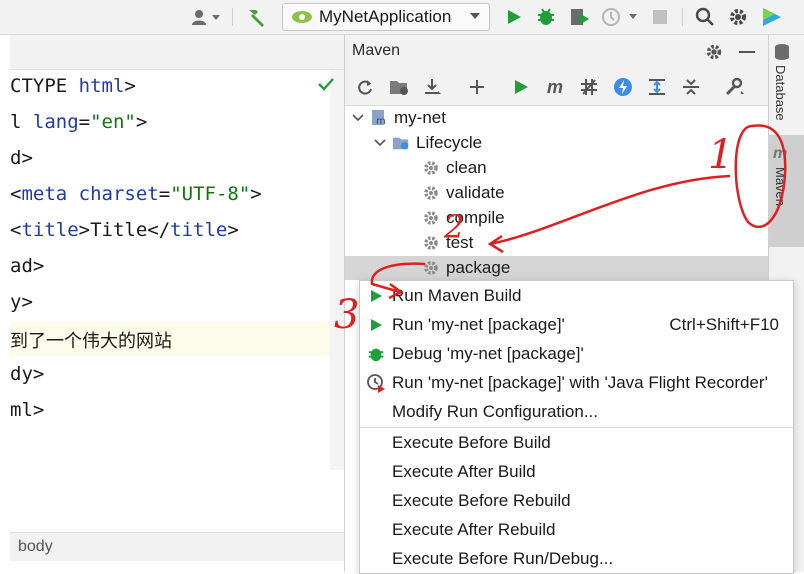 This screenshot has width=804, height=574. I want to click on annotation-circle, so click(760, 176).